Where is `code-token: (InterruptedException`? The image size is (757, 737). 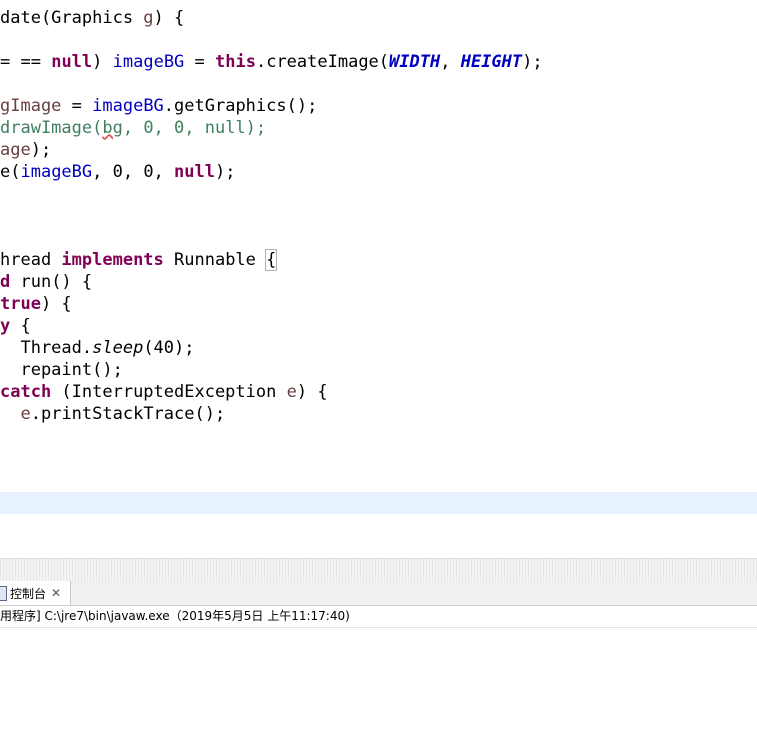 code-token: (InterruptedException is located at coordinates (169, 392).